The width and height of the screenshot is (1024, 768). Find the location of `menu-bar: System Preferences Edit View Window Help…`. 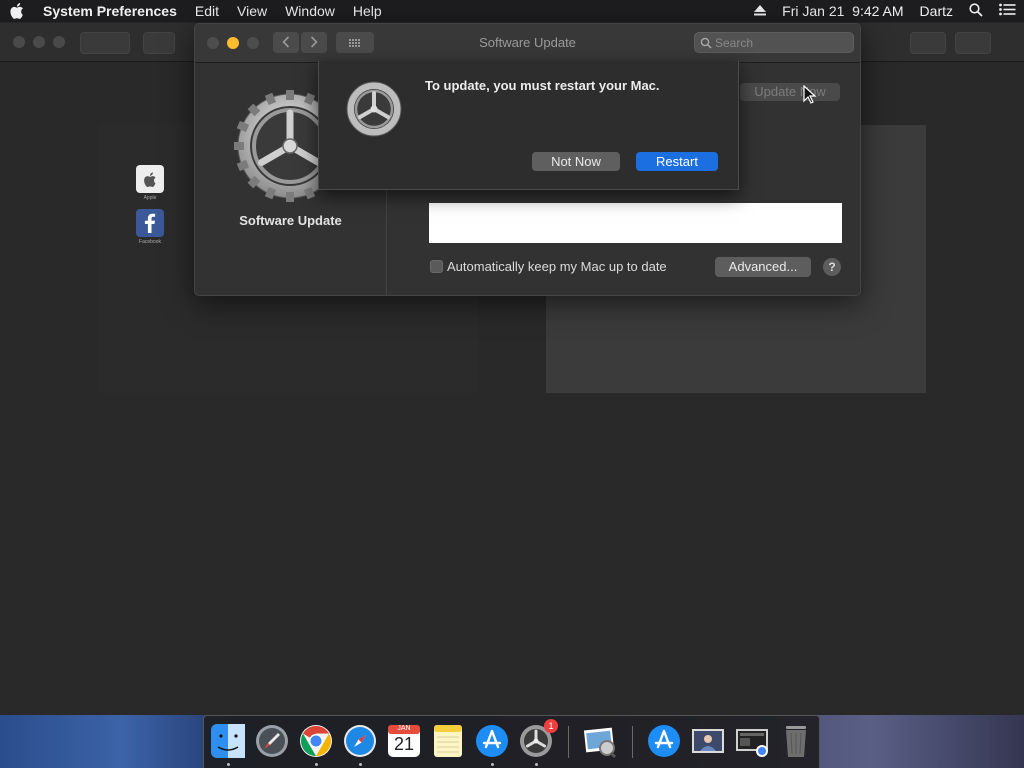

menu-bar: System Preferences Edit View Window Help… is located at coordinates (512, 11).